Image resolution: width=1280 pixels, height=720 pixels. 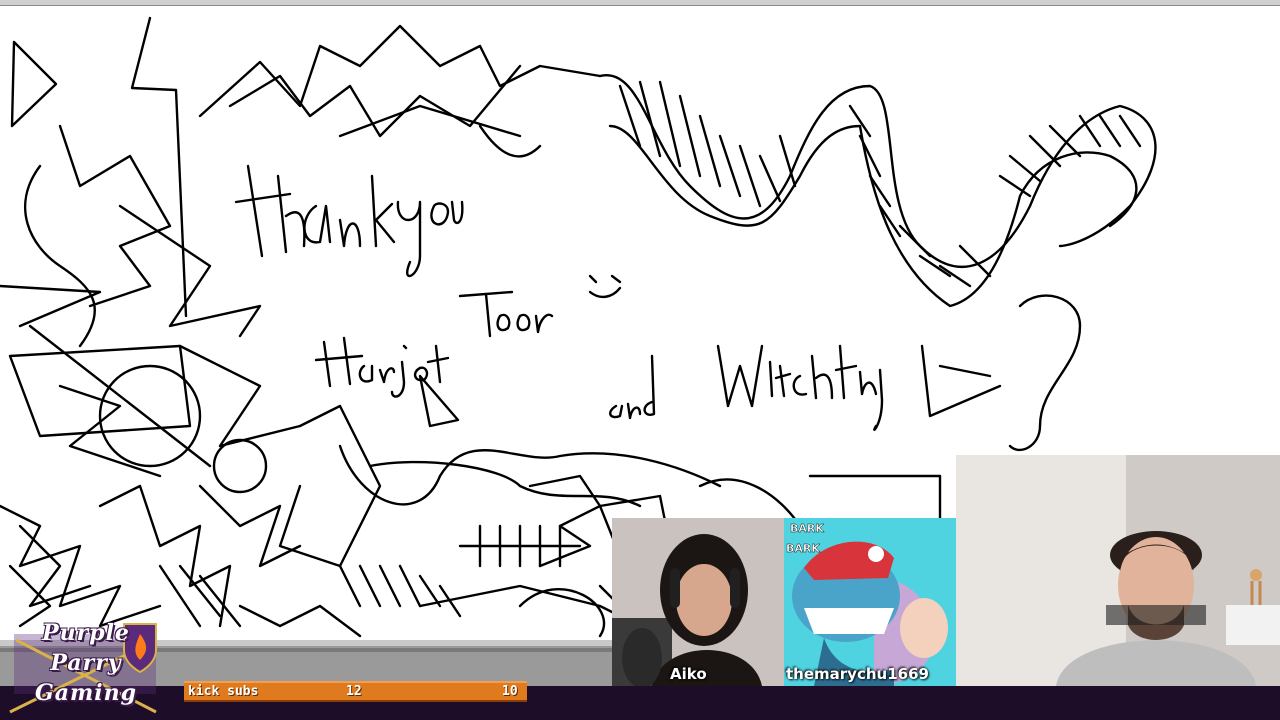 I want to click on channel-logo: Purple Parry Gaming, so click(x=86, y=669).